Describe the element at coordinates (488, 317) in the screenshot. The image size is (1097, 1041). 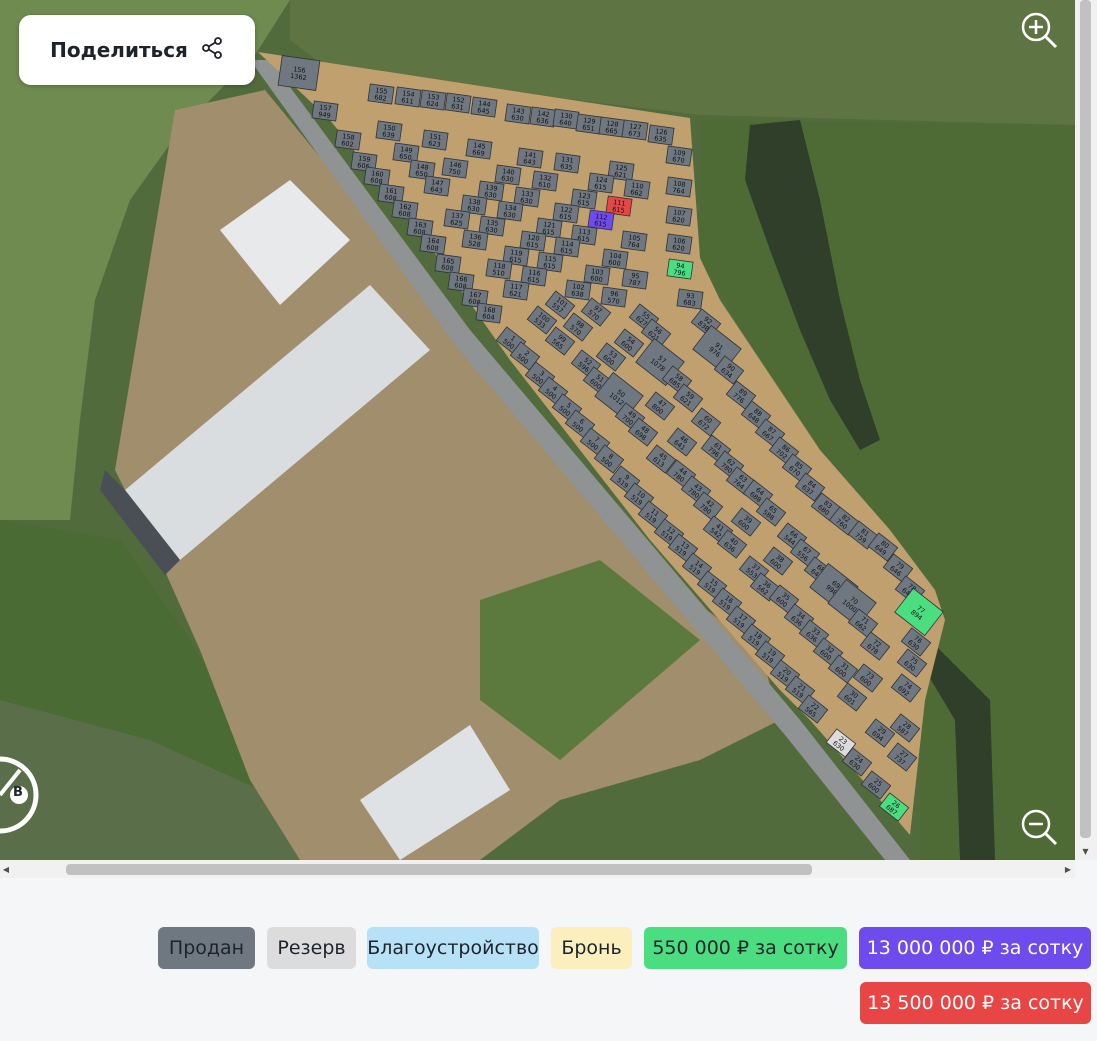
I see `plot-area: 604` at that location.